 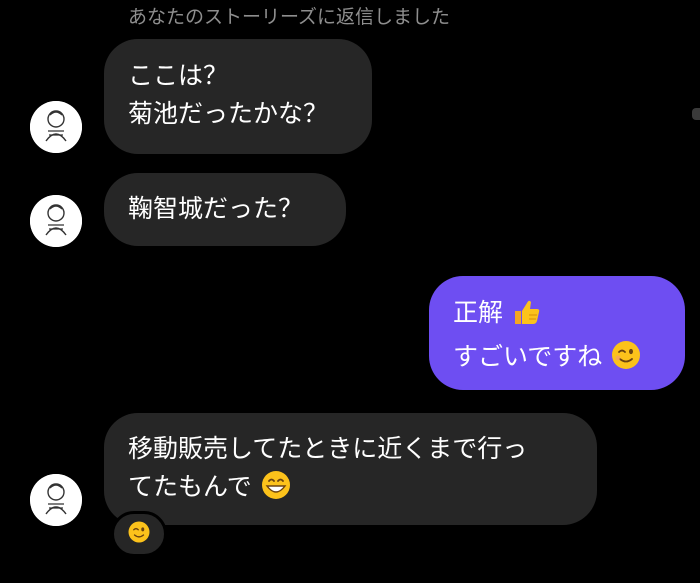 I want to click on message-text: 正解, so click(x=478, y=312).